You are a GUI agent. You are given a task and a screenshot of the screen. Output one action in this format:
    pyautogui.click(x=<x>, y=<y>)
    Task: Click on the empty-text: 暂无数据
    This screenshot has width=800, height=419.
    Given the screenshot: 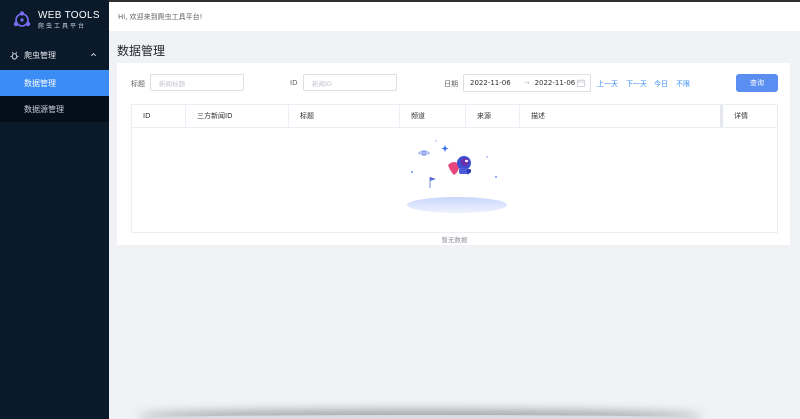 What is the action you would take?
    pyautogui.click(x=454, y=240)
    